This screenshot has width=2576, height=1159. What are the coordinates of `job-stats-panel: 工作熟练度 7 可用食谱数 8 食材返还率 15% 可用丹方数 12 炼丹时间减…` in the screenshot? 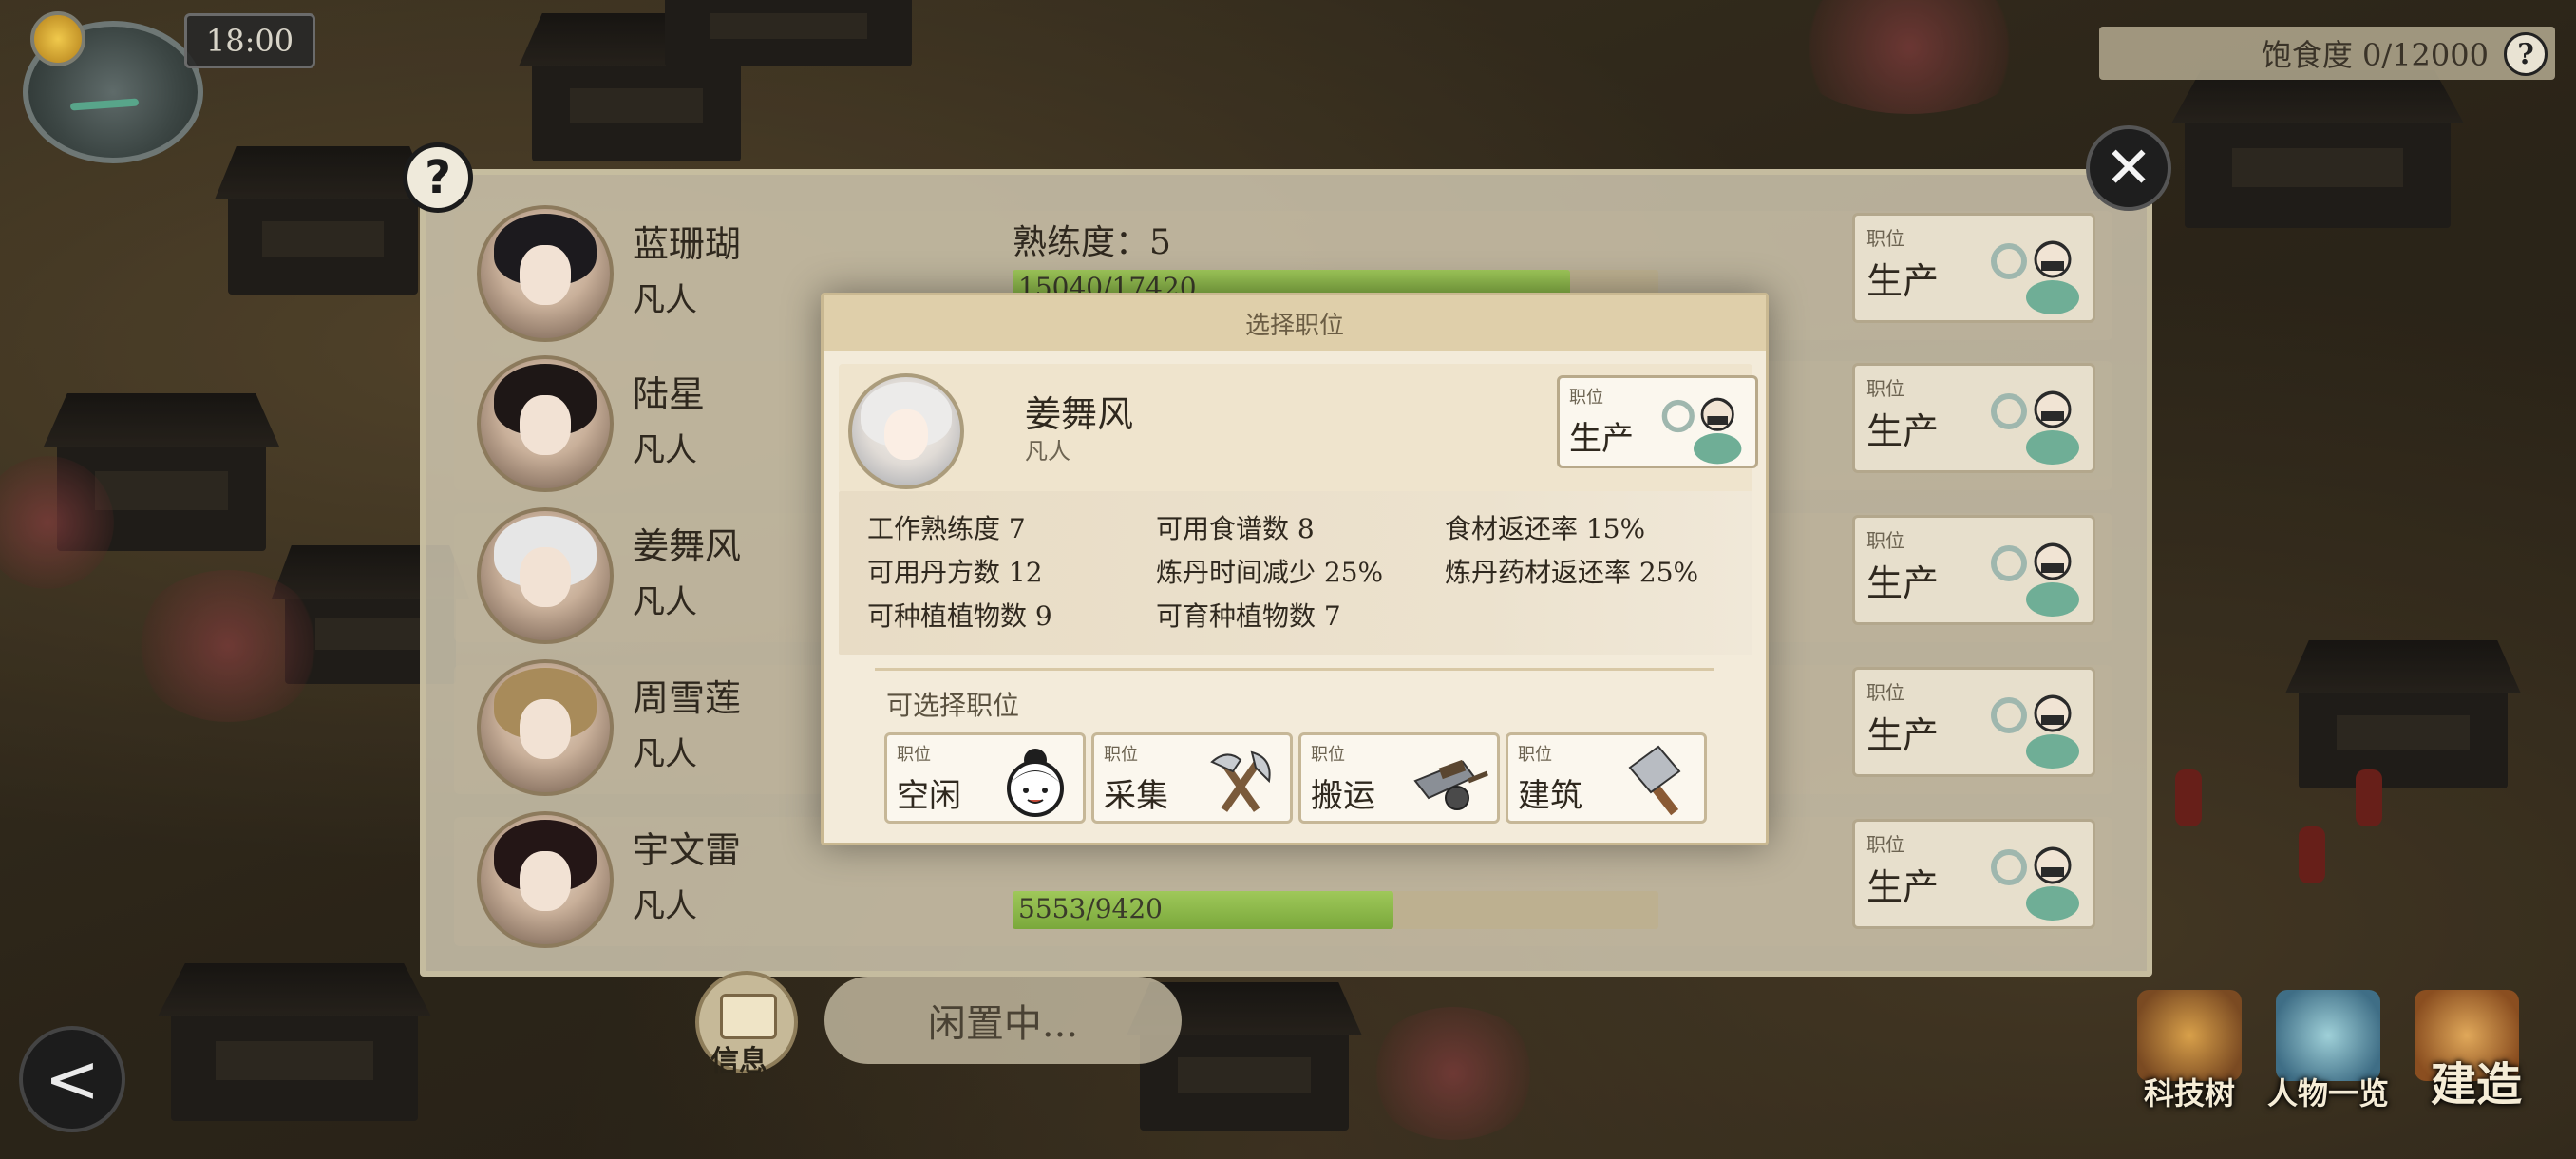 It's located at (1295, 573).